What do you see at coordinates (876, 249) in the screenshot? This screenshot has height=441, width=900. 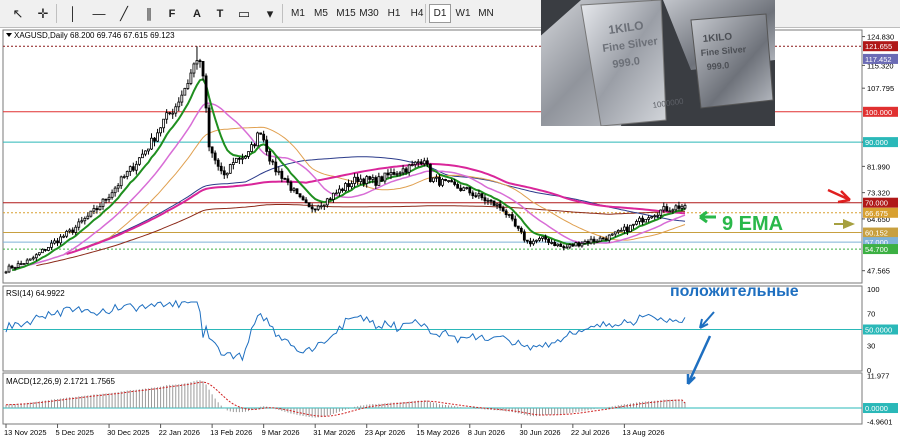 I see `price-label-text: 54.700` at bounding box center [876, 249].